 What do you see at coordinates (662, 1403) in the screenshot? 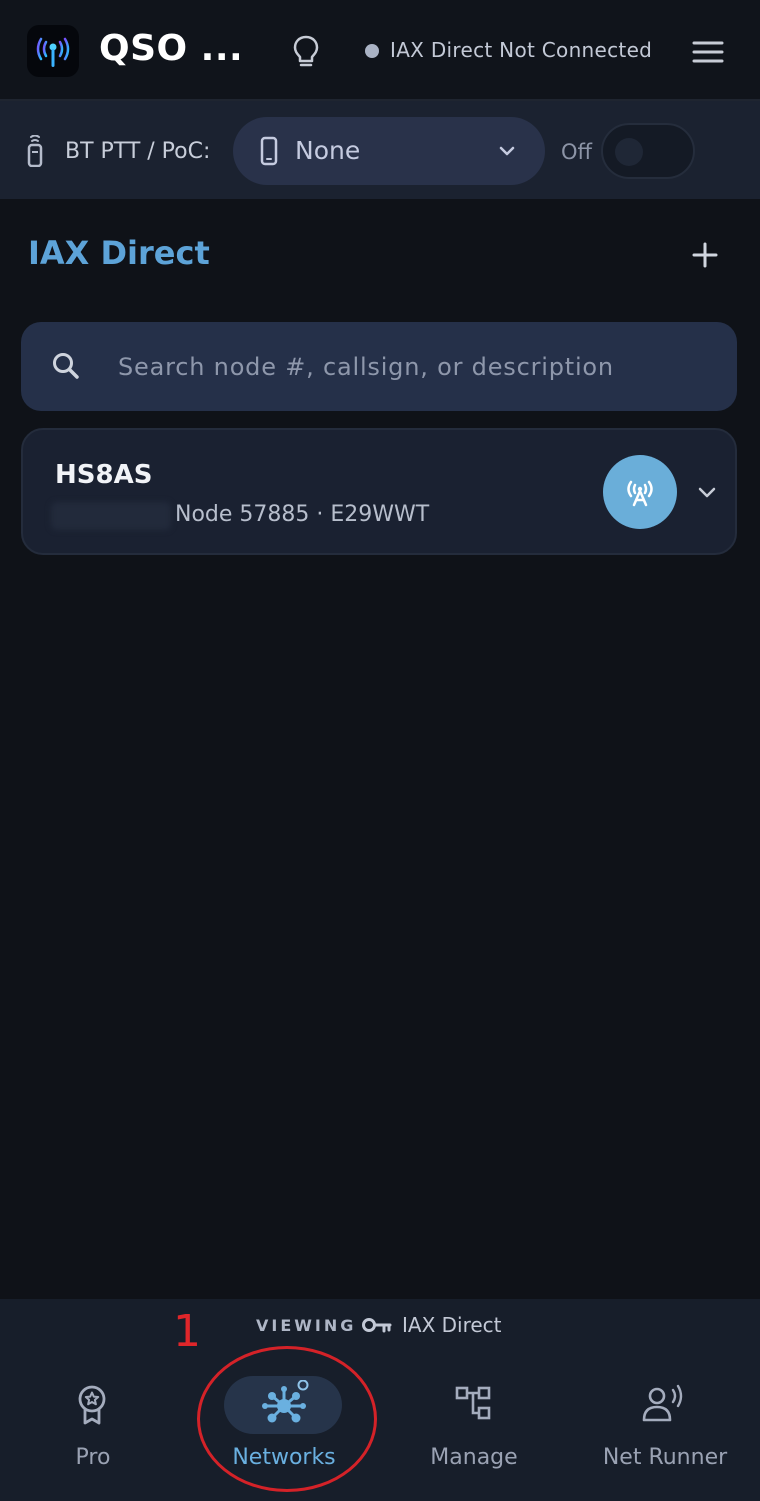
I see `user-voice-icon` at bounding box center [662, 1403].